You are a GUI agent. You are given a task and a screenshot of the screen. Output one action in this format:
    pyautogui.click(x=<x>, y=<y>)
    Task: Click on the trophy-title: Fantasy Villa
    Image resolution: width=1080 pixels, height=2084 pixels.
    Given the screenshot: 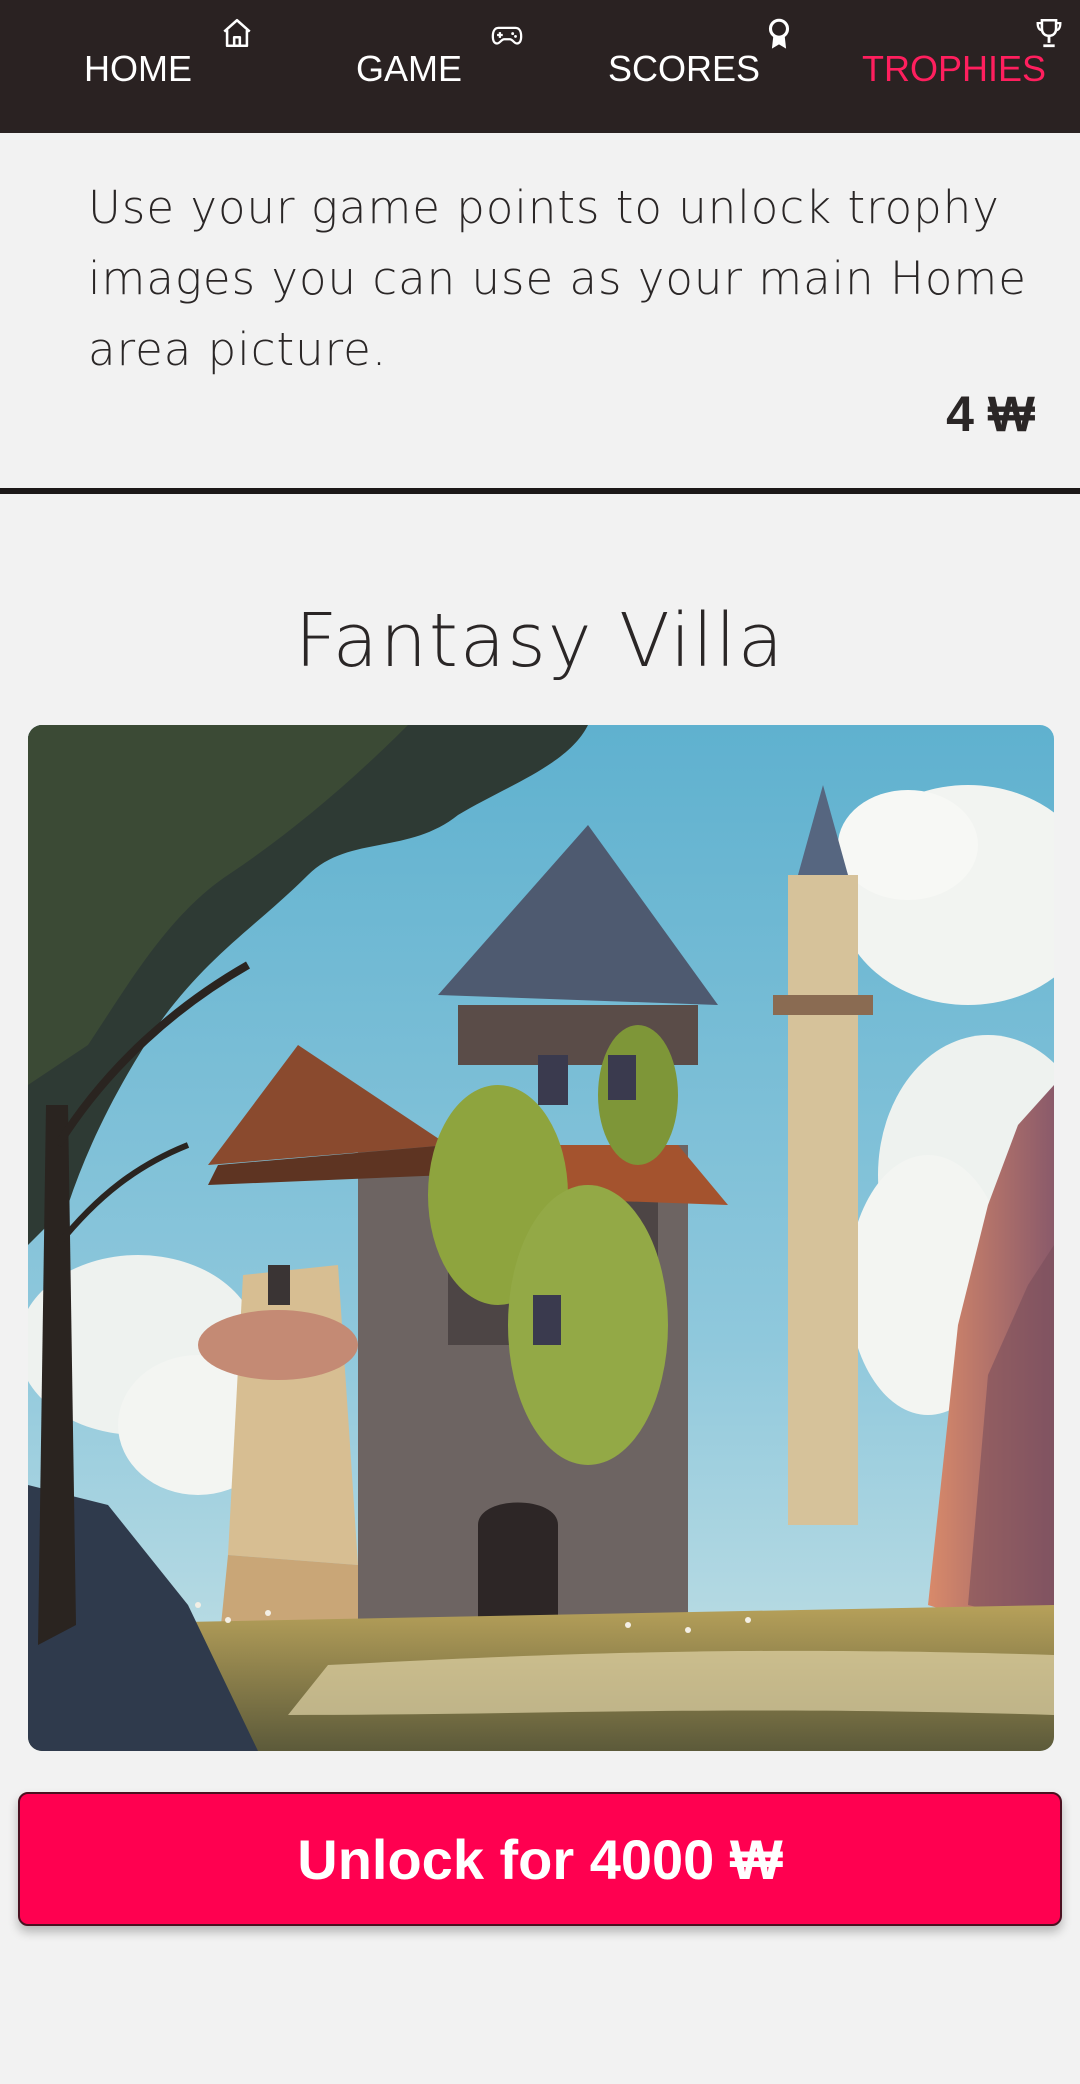 What is the action you would take?
    pyautogui.click(x=540, y=641)
    